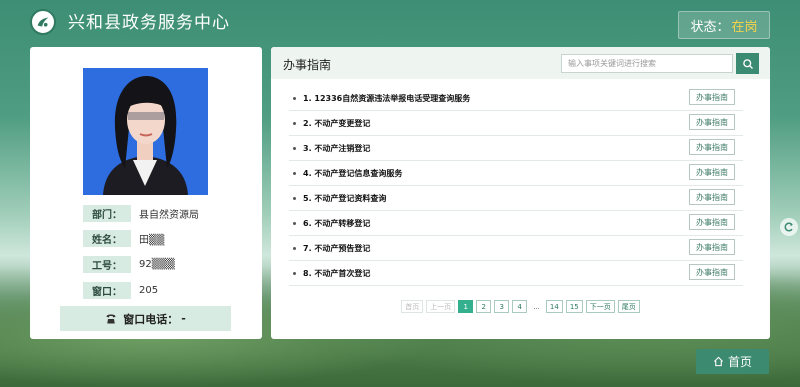 This screenshot has width=800, height=387. Describe the element at coordinates (152, 240) in the screenshot. I see `name-value: 田▒▒` at that location.